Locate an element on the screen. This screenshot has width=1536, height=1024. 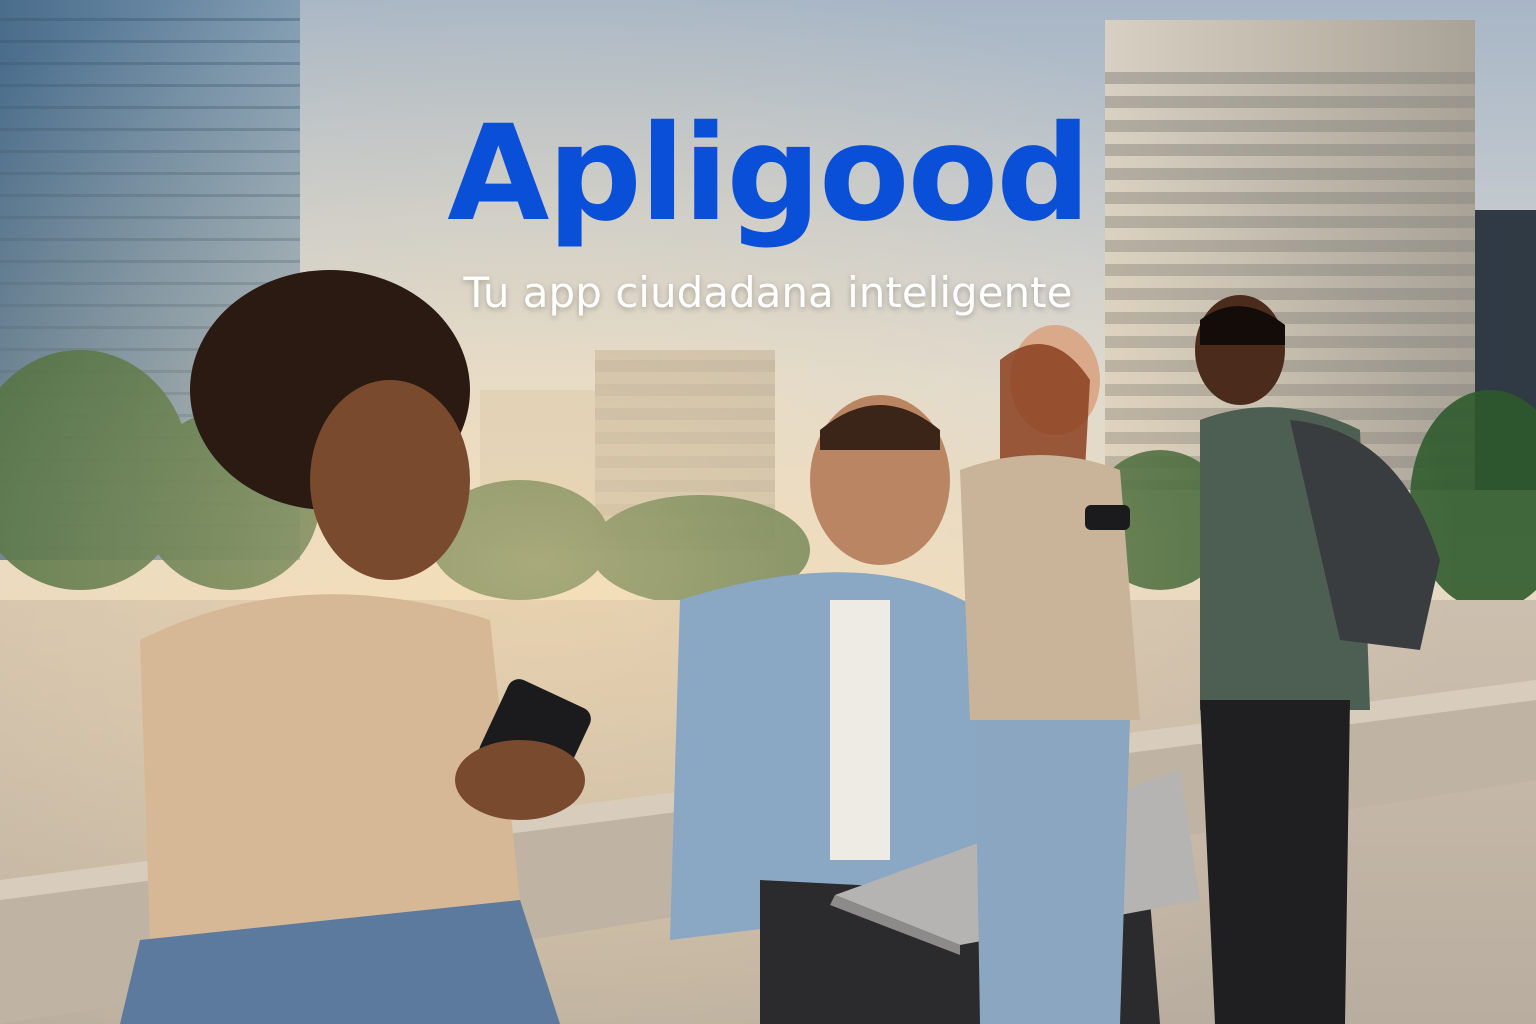
brand-wordmark: Apligood is located at coordinates (769, 174).